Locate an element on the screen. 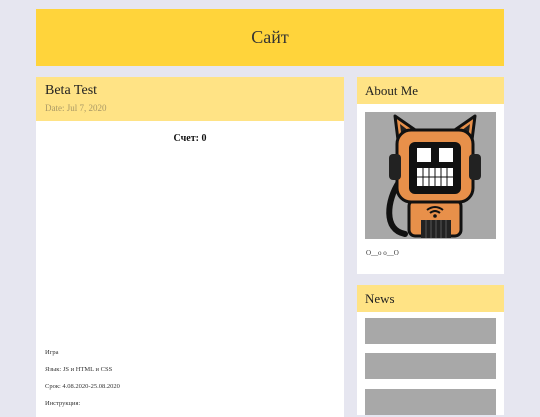  info-line-language: Язык: JS и HTML и CSS is located at coordinates (79, 369).